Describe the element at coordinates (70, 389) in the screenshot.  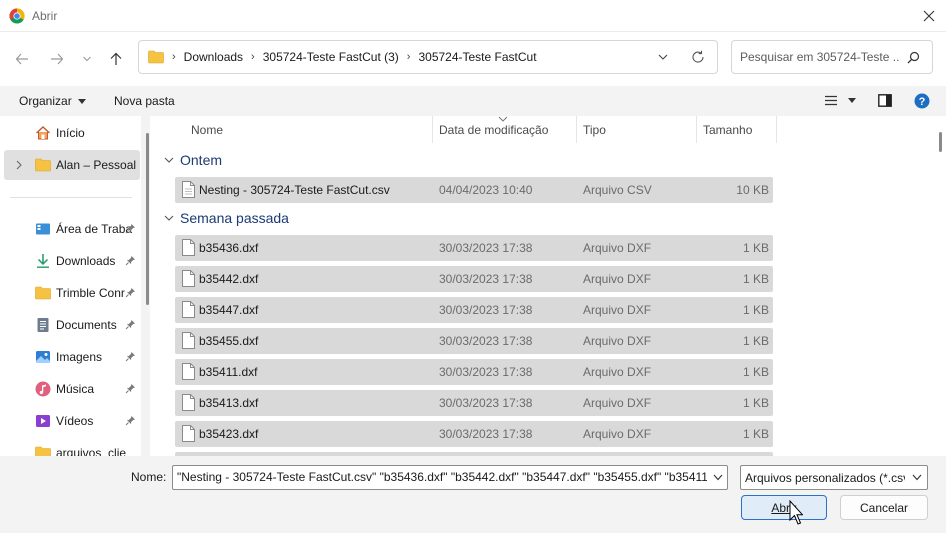
I see `nav-item-musica: Música` at that location.